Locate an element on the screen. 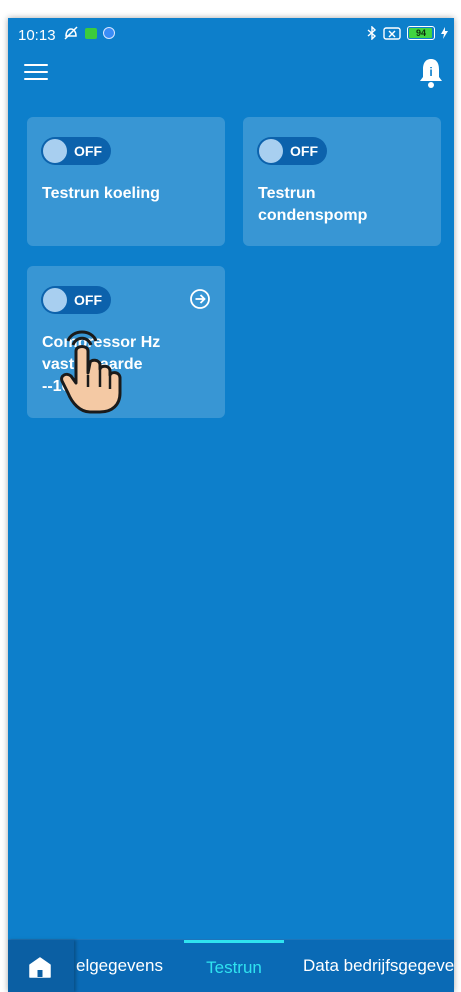 This screenshot has width=461, height=992. notification-app-icon is located at coordinates (91, 33).